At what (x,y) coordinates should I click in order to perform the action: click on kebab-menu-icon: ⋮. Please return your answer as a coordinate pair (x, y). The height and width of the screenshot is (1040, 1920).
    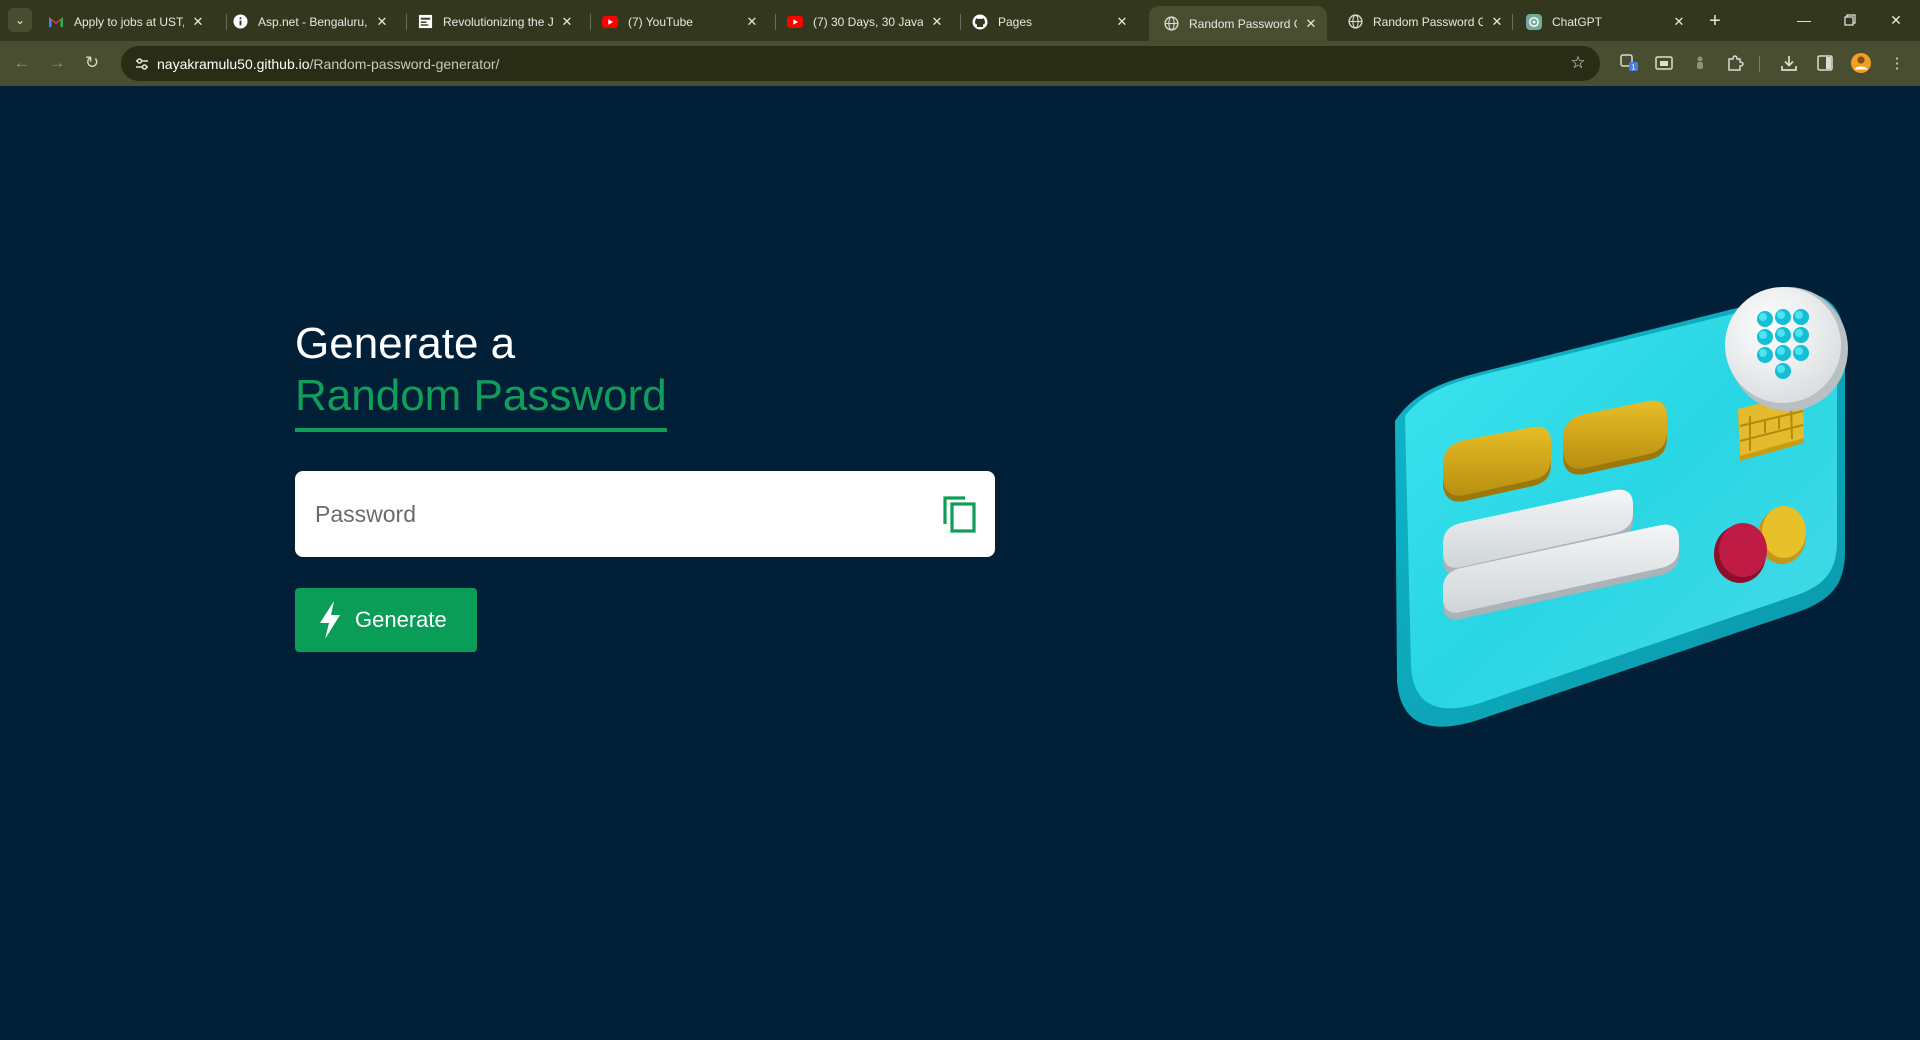
    Looking at the image, I should click on (1897, 63).